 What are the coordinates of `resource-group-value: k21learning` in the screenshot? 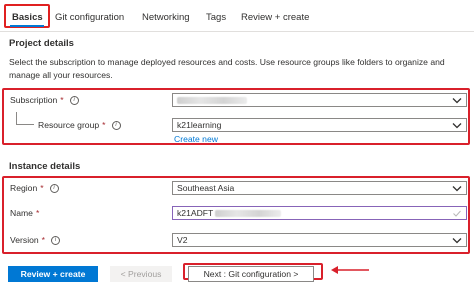 It's located at (199, 125).